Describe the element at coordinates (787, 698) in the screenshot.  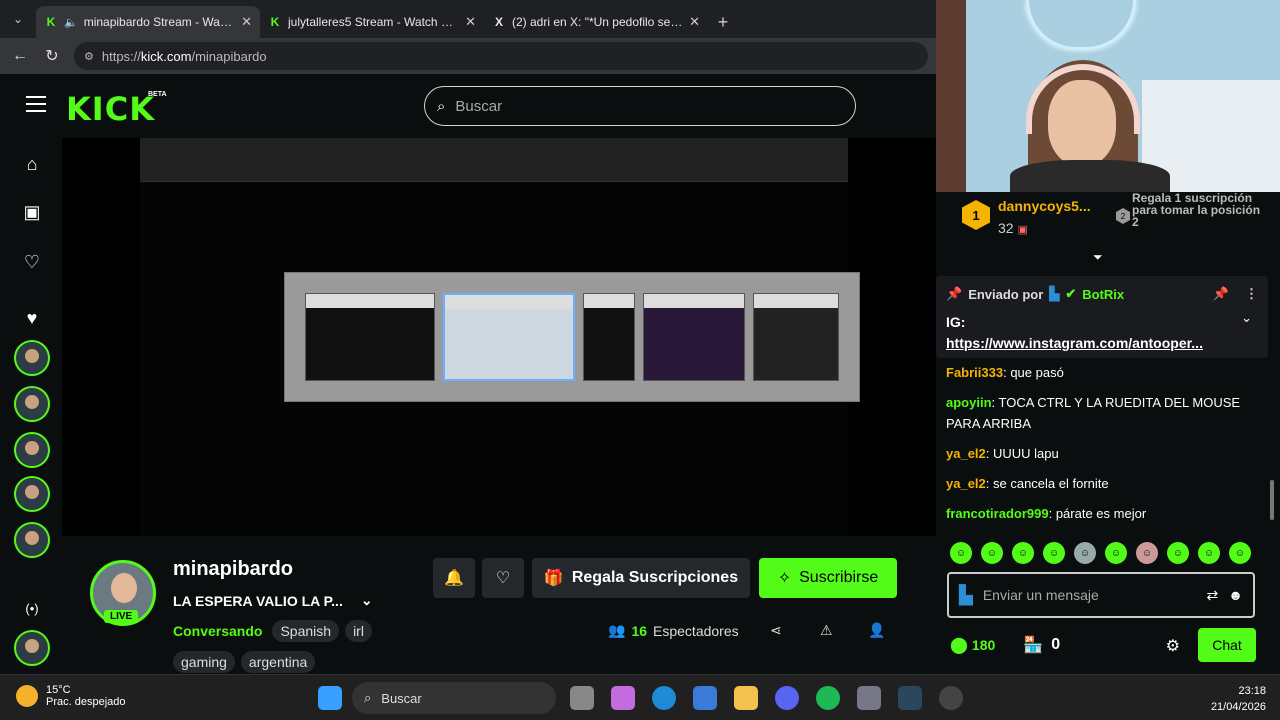
I see `discord-icon` at that location.